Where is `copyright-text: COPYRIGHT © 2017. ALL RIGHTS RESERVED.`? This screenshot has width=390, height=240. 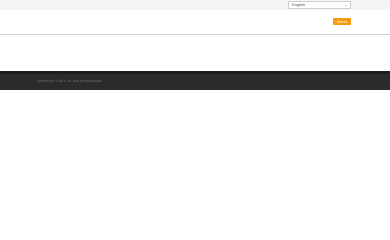
copyright-text: COPYRIGHT © 2017. ALL RIGHTS RESERVED. is located at coordinates (70, 81).